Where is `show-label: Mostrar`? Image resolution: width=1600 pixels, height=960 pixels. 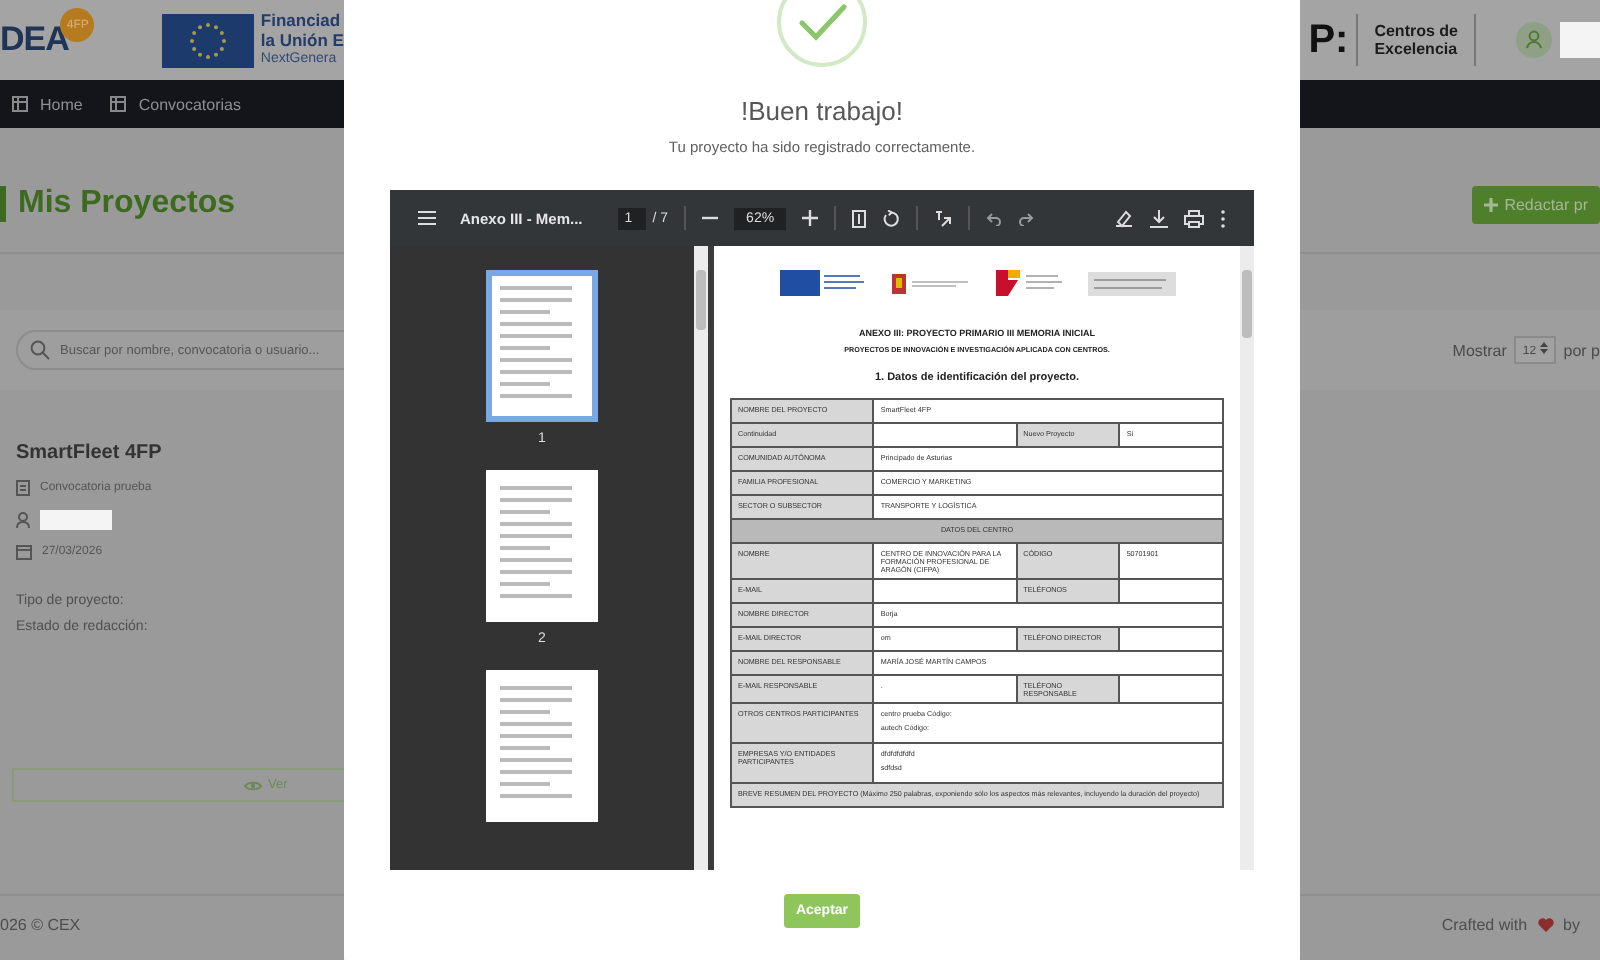
show-label: Mostrar is located at coordinates (1479, 350).